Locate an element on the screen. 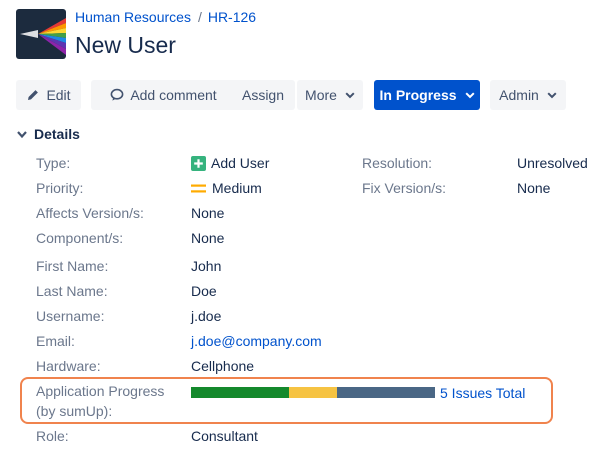 The width and height of the screenshot is (596, 473). type-value: Add User is located at coordinates (230, 163).